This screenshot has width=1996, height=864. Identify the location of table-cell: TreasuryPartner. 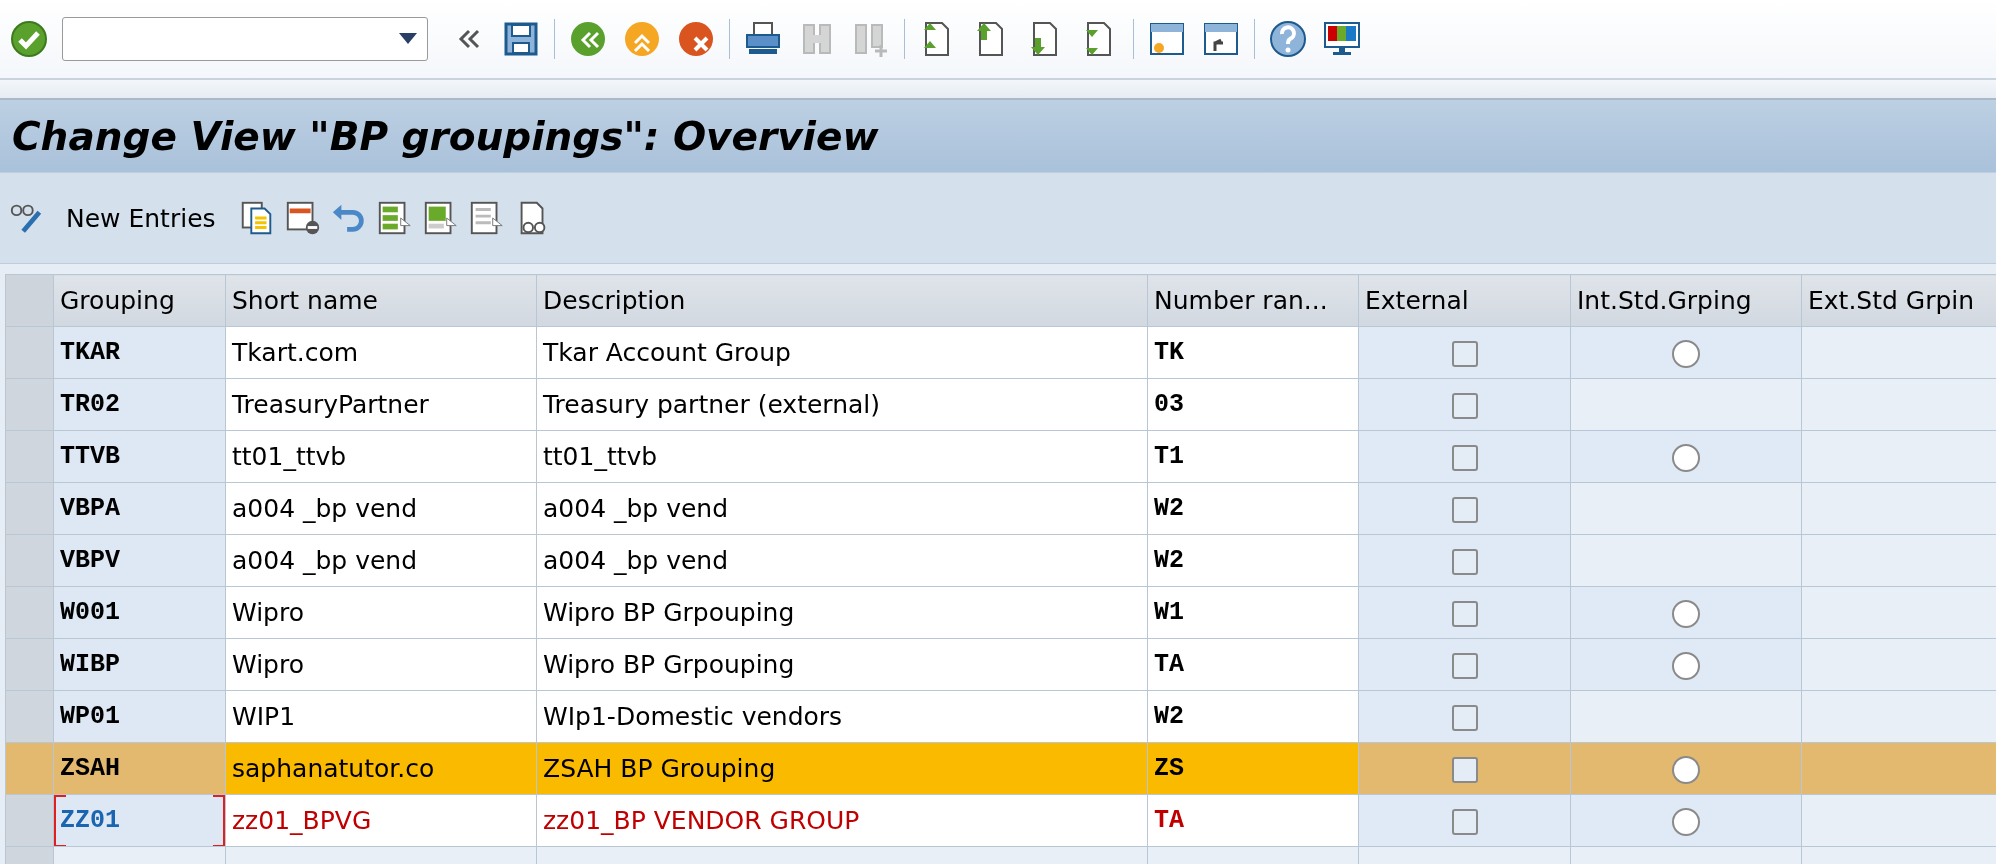
(381, 404).